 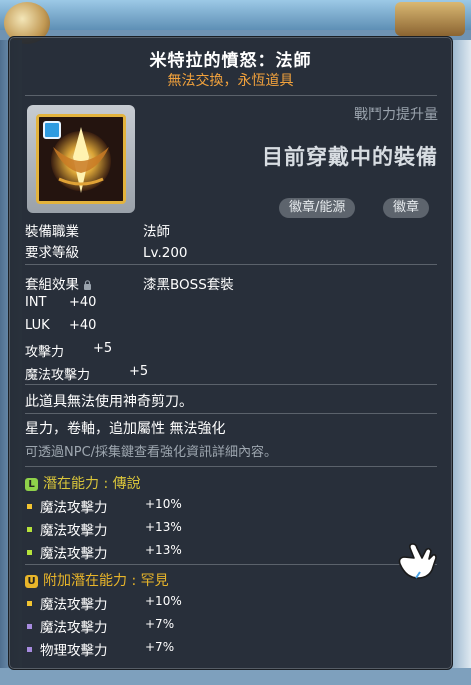 What do you see at coordinates (109, 402) in the screenshot?
I see `scissors-note: 此道具無法使用神奇剪刀。` at bounding box center [109, 402].